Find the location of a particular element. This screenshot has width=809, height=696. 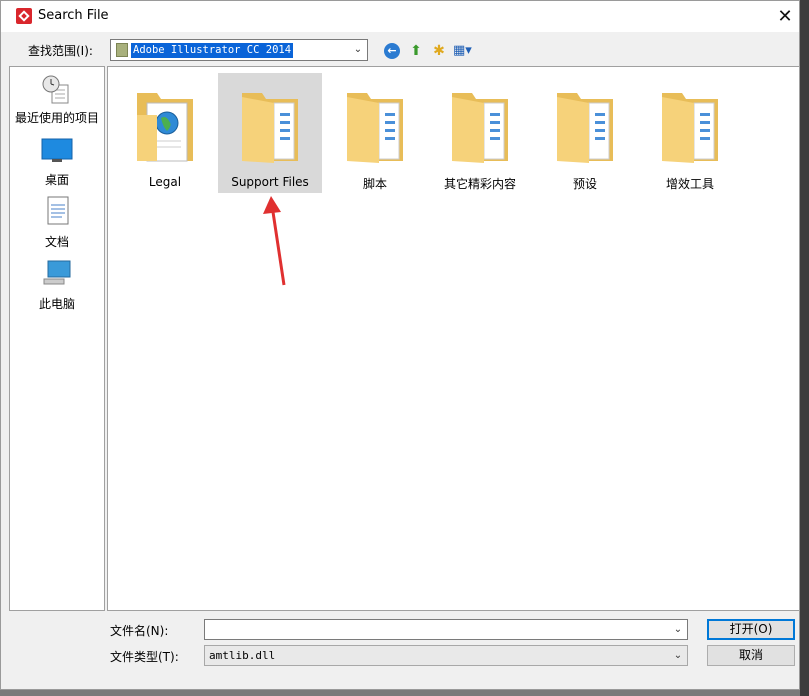

filename-label: 文件名(N): is located at coordinates (139, 631).